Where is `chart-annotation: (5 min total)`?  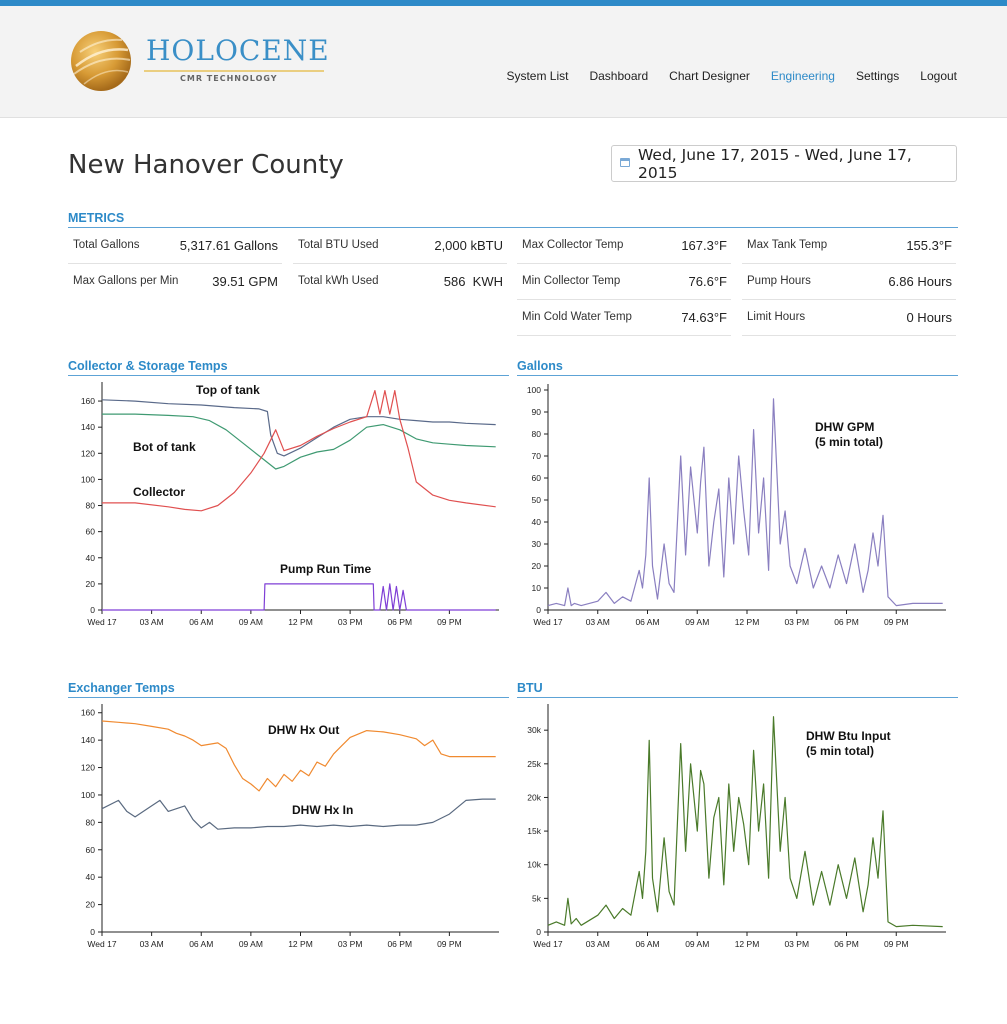
chart-annotation: (5 min total) is located at coordinates (840, 751).